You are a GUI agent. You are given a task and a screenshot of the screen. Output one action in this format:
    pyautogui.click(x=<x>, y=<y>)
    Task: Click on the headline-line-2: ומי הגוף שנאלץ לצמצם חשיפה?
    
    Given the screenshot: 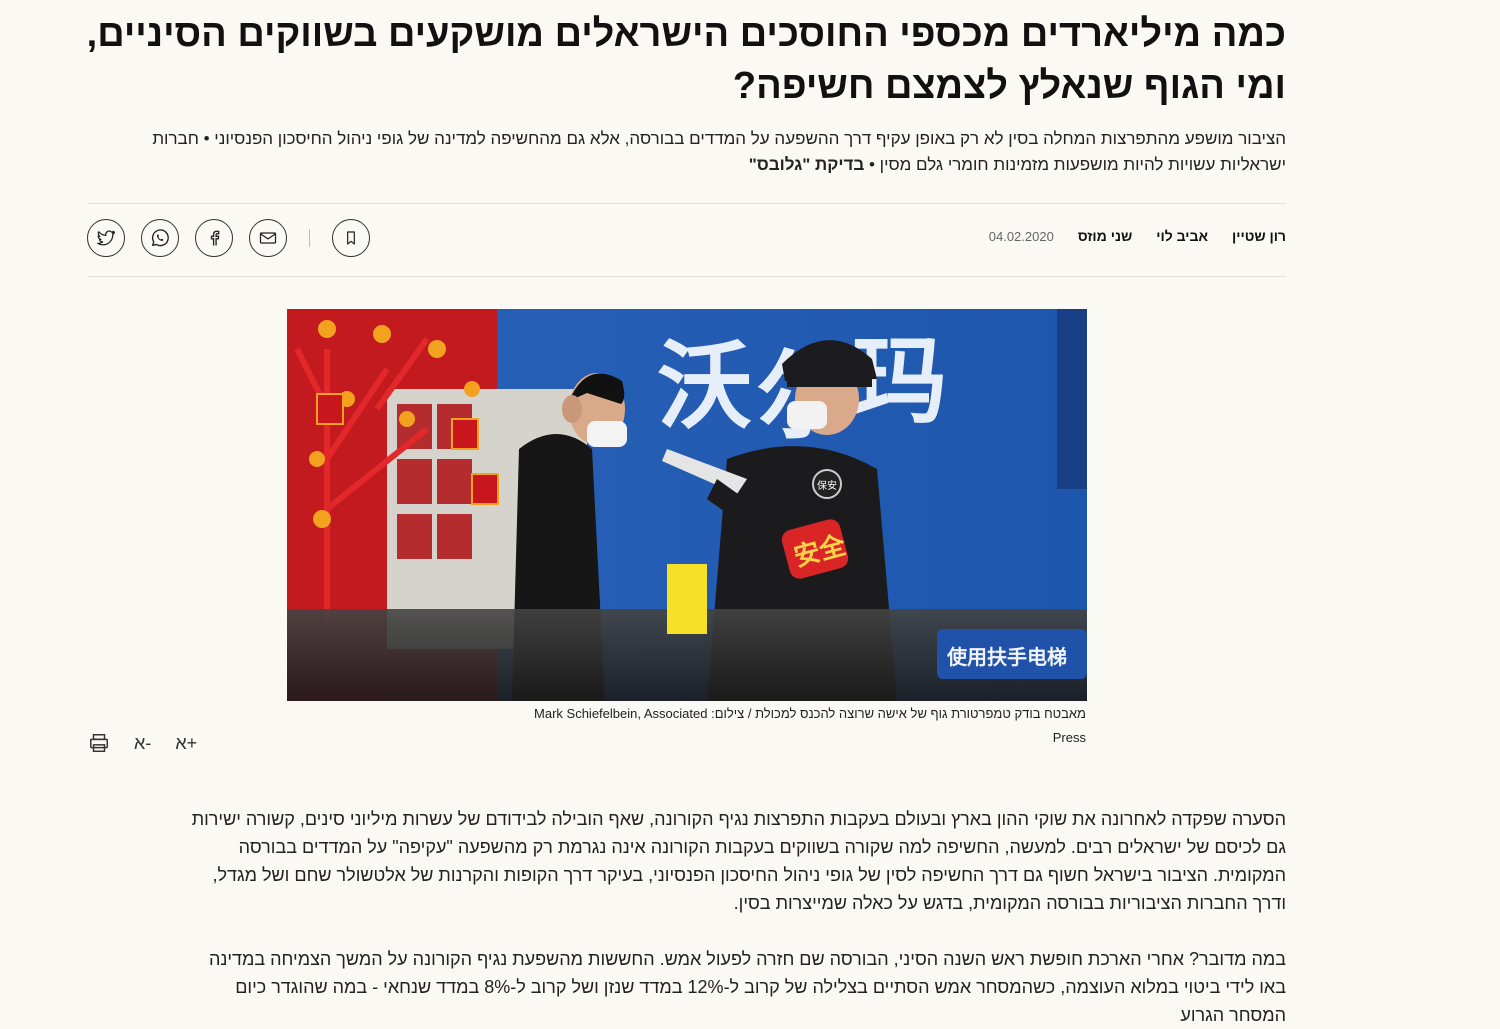 What is the action you would take?
    pyautogui.click(x=1009, y=86)
    